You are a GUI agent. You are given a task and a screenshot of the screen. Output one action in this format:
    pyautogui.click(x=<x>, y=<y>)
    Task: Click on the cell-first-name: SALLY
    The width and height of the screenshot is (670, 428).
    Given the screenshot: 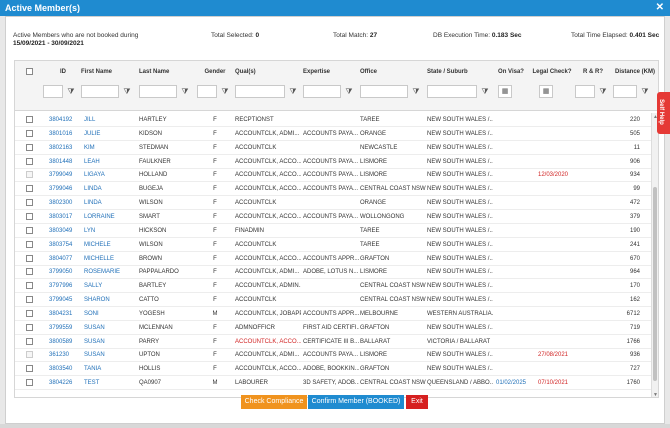 What is the action you would take?
    pyautogui.click(x=110, y=286)
    